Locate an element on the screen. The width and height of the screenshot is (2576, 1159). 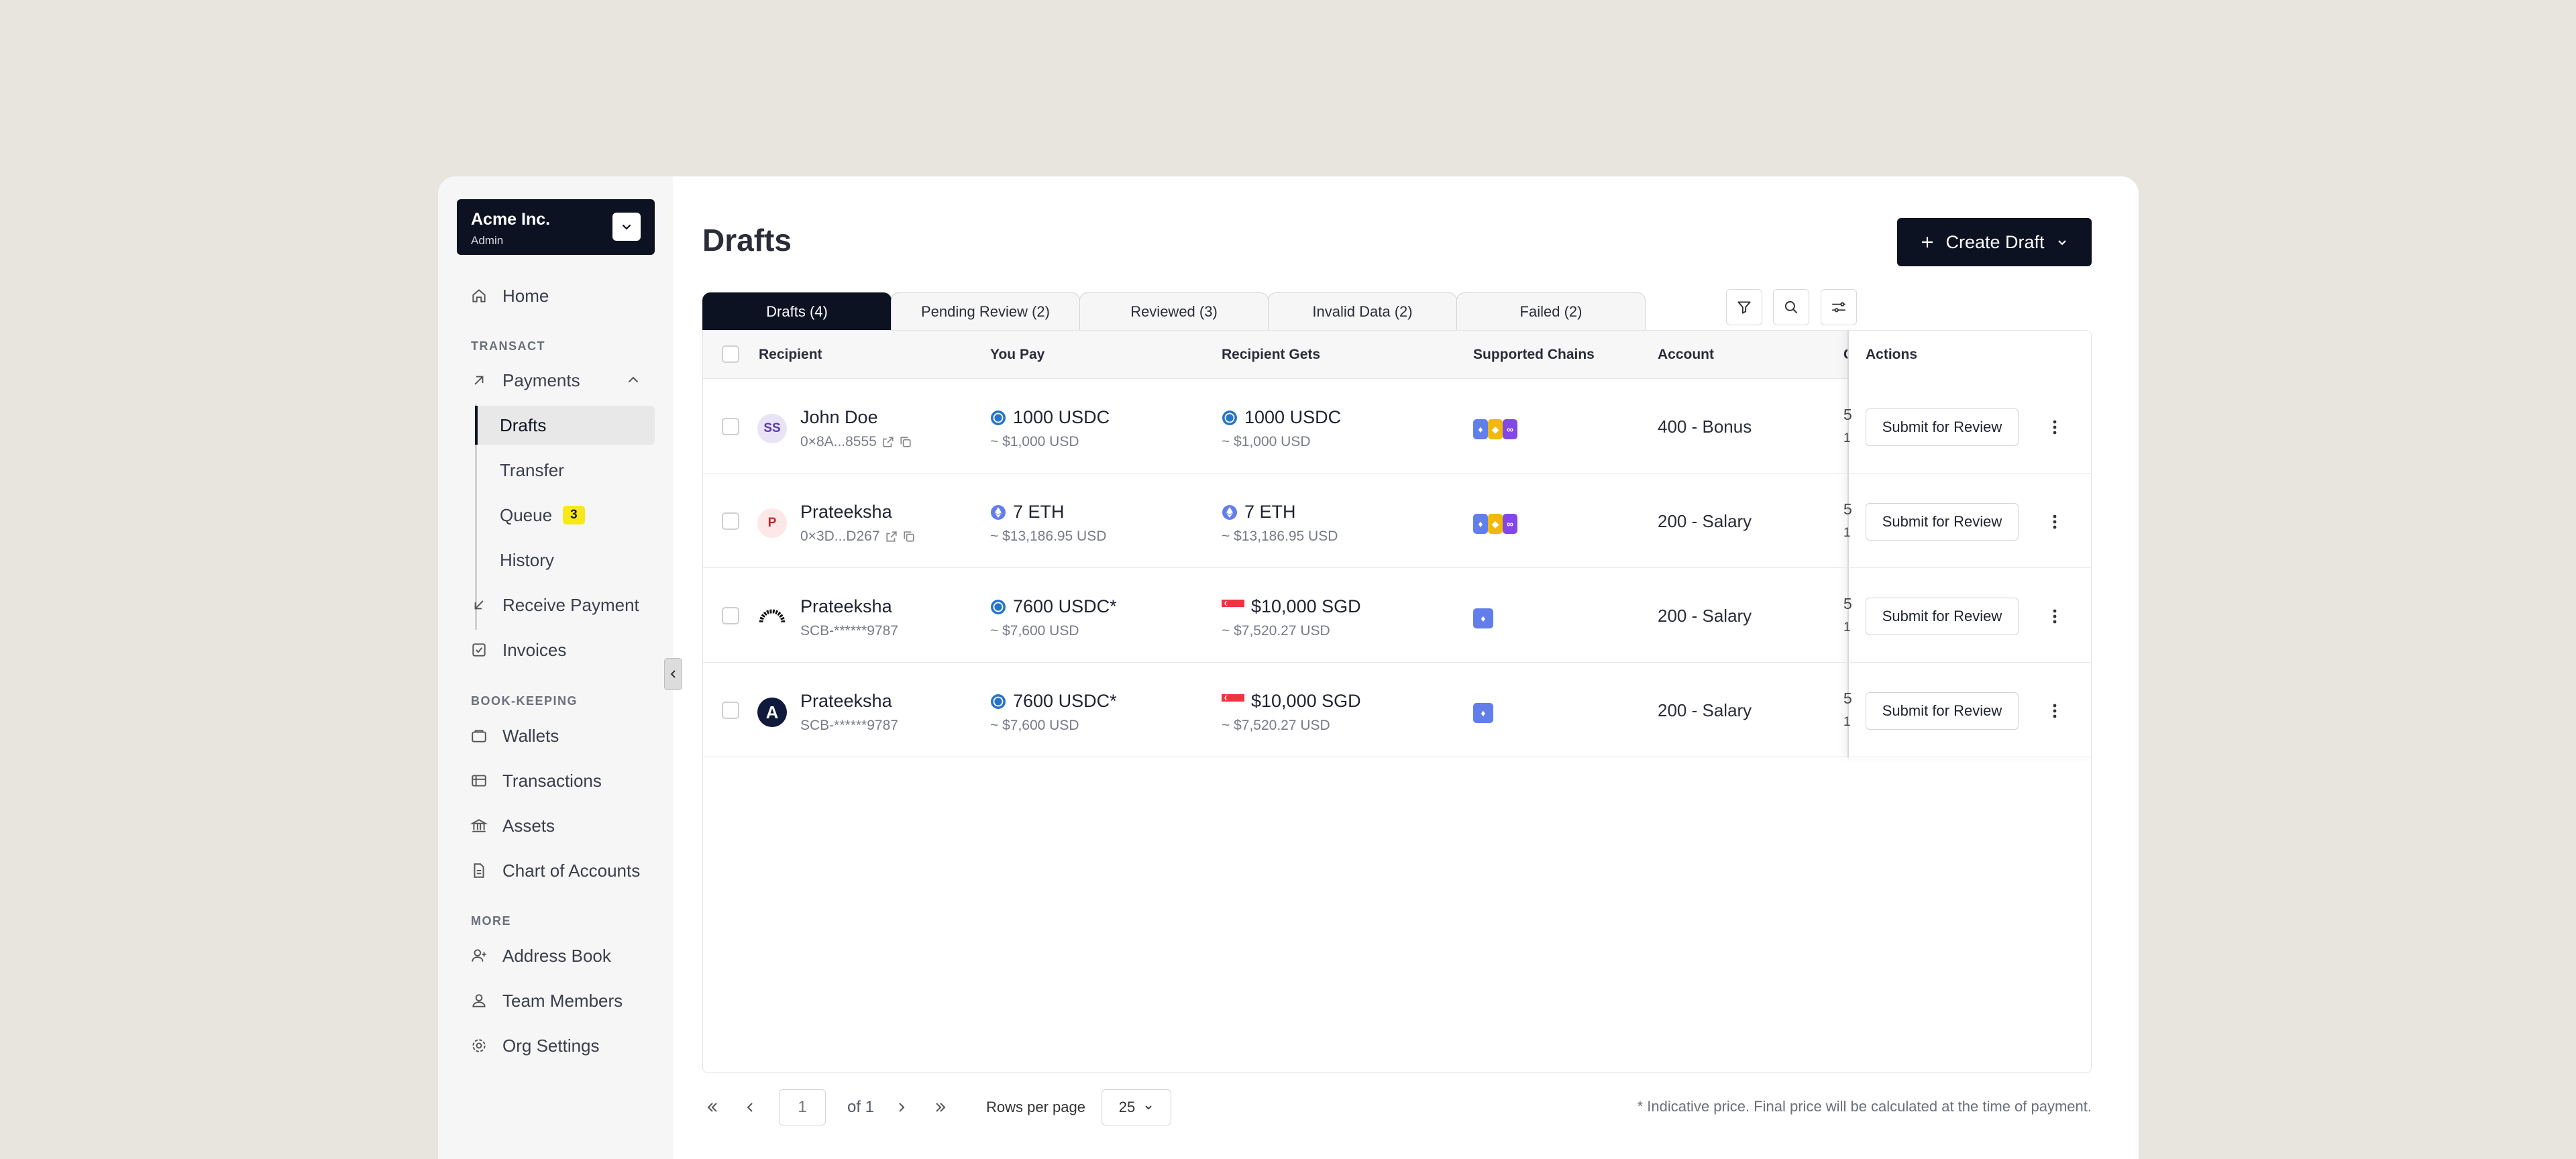
page-number-input: 1 is located at coordinates (802, 1107).